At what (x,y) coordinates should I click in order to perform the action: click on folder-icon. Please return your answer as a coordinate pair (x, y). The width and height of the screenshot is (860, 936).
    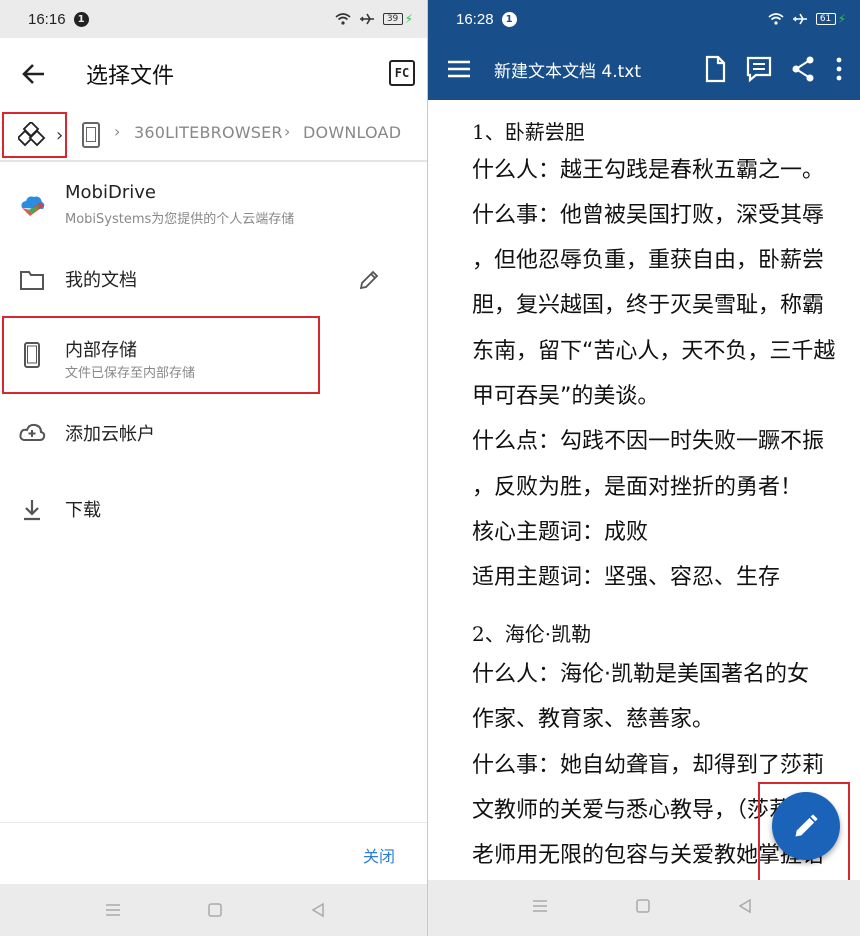
    Looking at the image, I should click on (32, 280).